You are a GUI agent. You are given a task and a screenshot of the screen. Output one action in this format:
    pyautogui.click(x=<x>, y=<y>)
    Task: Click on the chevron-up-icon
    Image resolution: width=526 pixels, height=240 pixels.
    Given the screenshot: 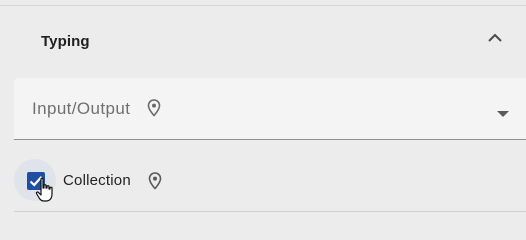 What is the action you would take?
    pyautogui.click(x=495, y=38)
    